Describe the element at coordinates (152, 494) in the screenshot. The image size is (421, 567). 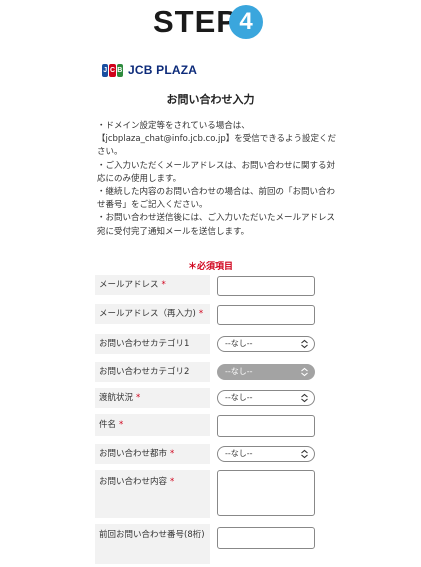
I see `content-label: お問い合わせ内容 *` at that location.